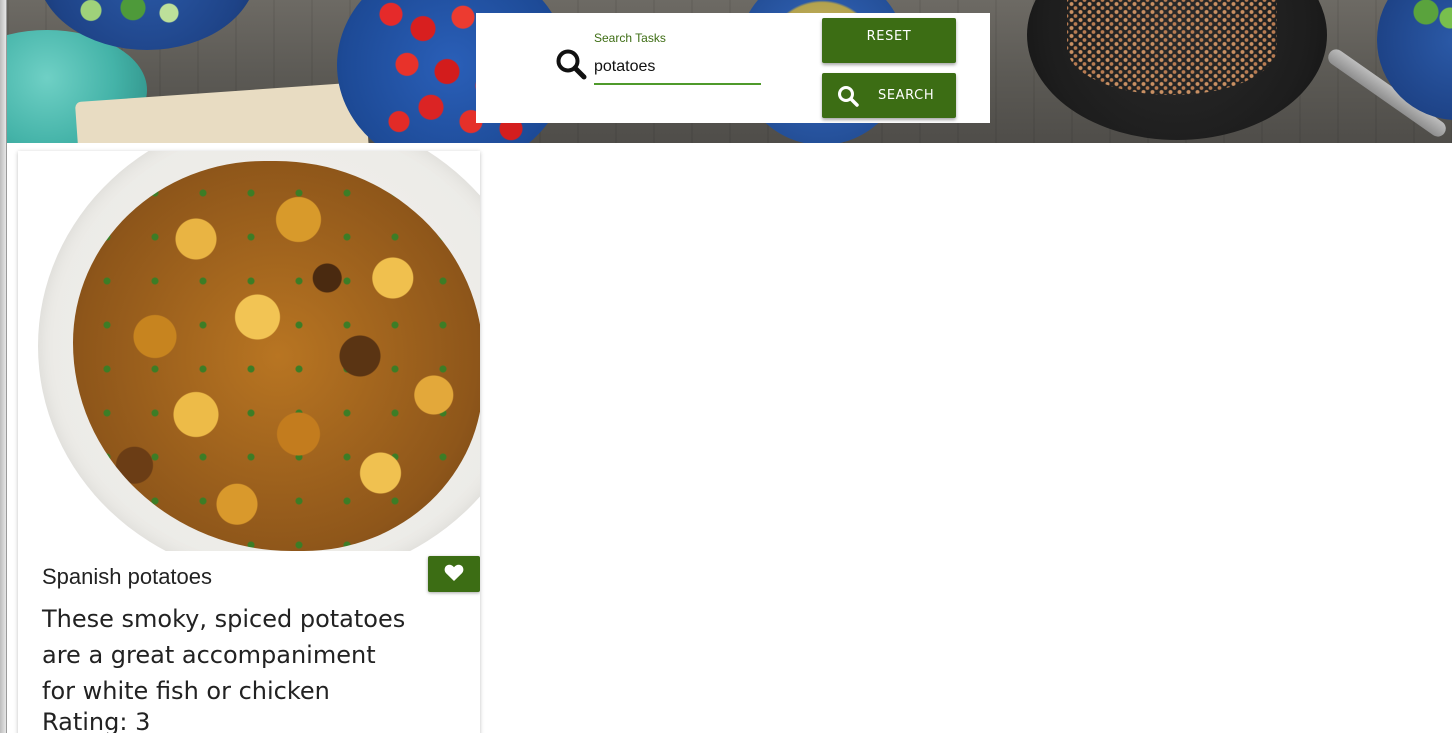  I want to click on window-edge, so click(3, 366).